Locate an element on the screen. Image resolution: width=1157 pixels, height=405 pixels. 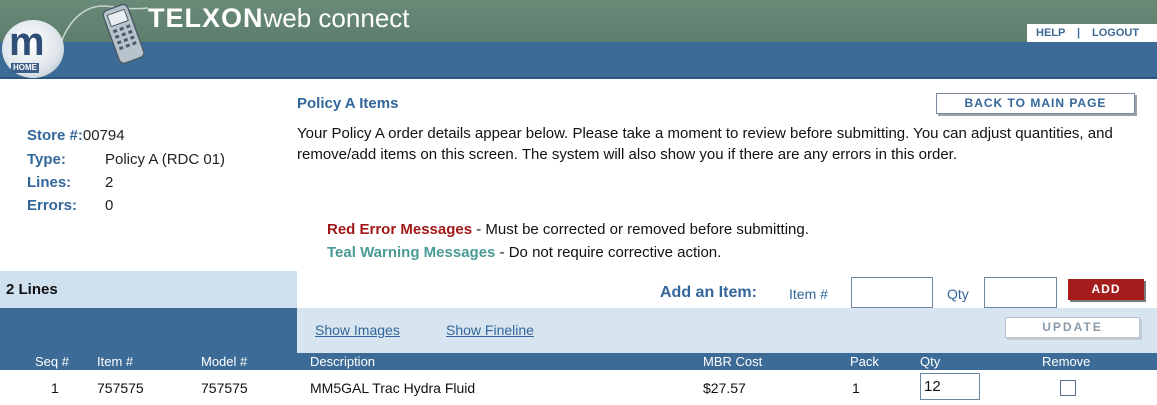
lines-value: 2 is located at coordinates (109, 182).